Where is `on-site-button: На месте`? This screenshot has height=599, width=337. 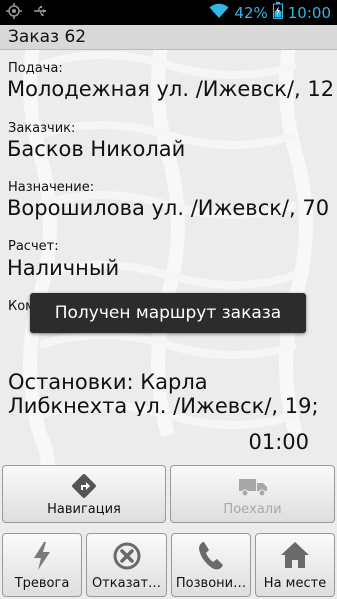 on-site-button: На месте is located at coordinates (295, 565).